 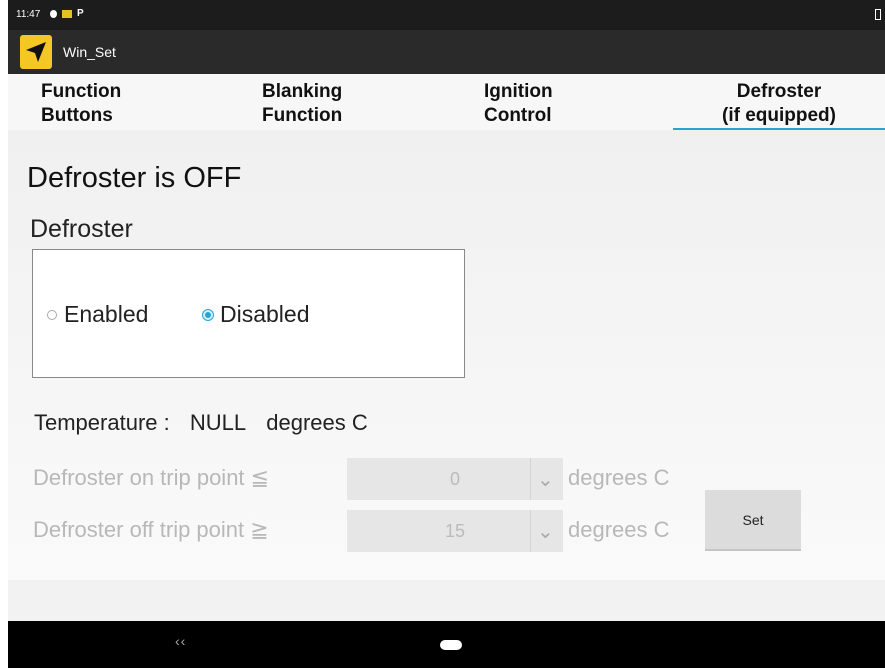 What do you see at coordinates (265, 314) in the screenshot?
I see `radio-disabled-label: Disabled` at bounding box center [265, 314].